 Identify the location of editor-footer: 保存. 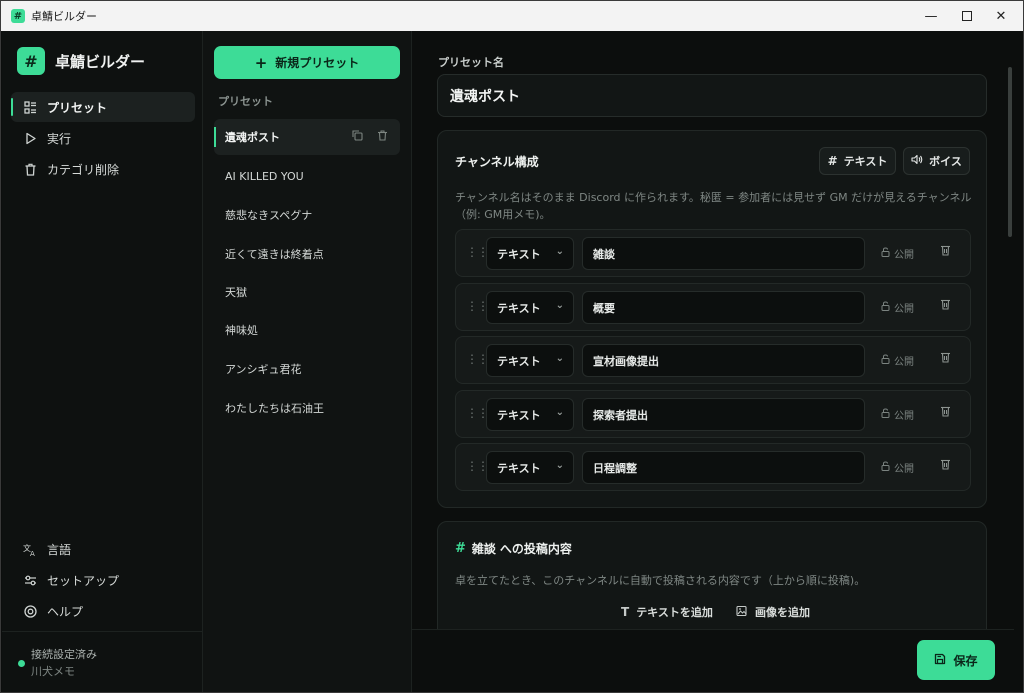
(713, 660).